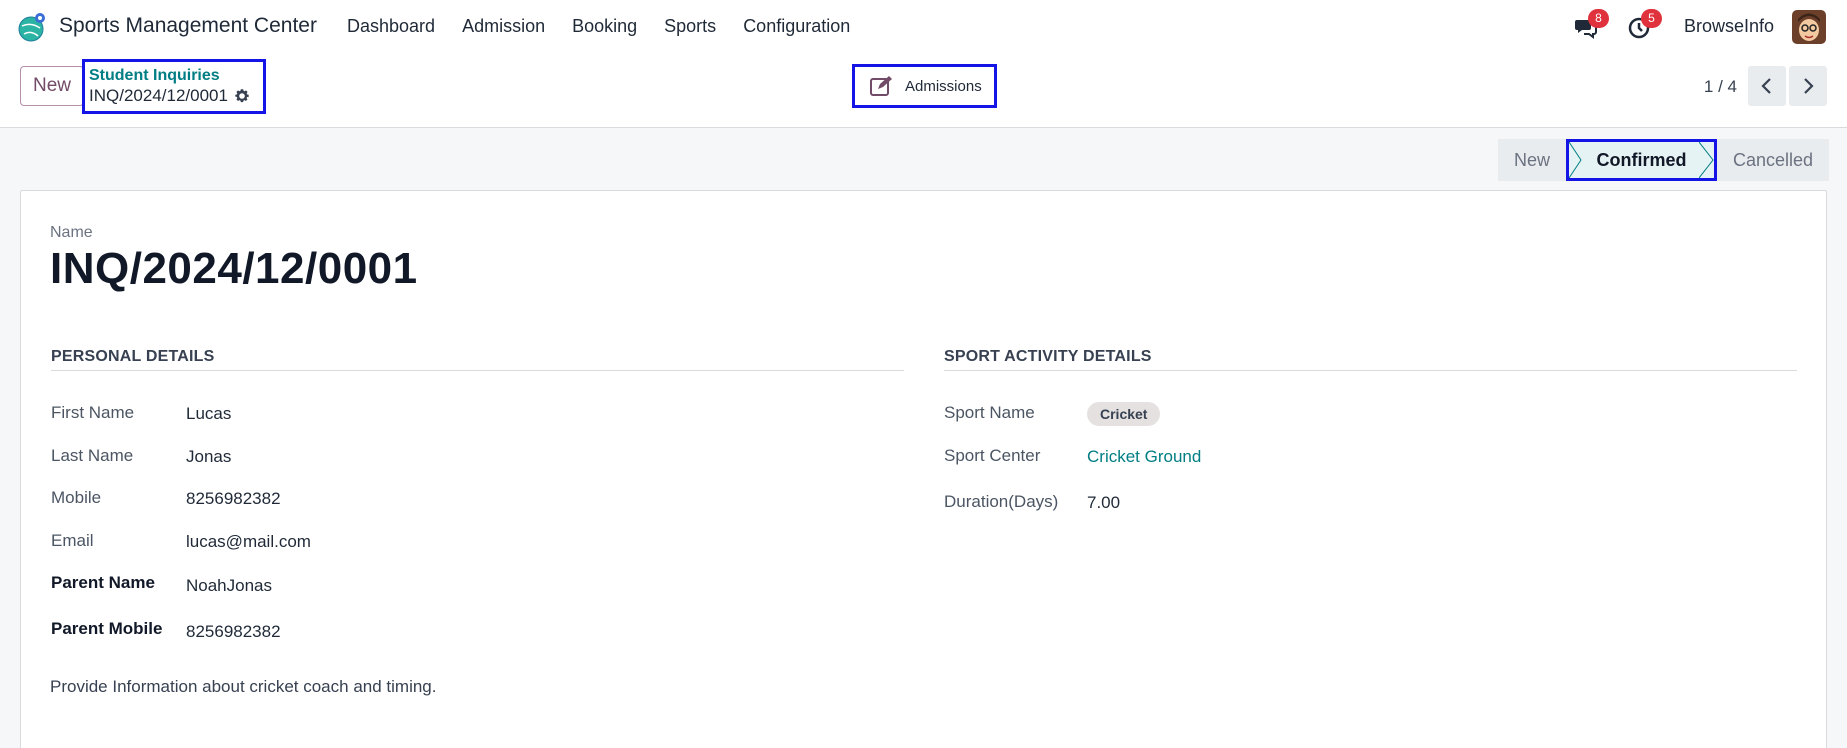 The width and height of the screenshot is (1847, 748). I want to click on stage-confirmed: Confirmed, so click(1641, 160).